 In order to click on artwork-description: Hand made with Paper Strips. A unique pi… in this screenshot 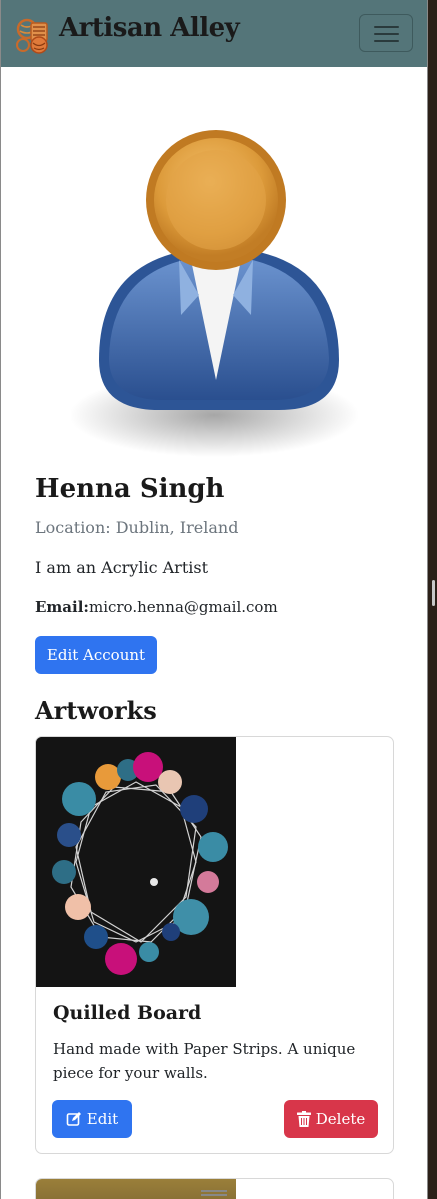, I will do `click(204, 1061)`.